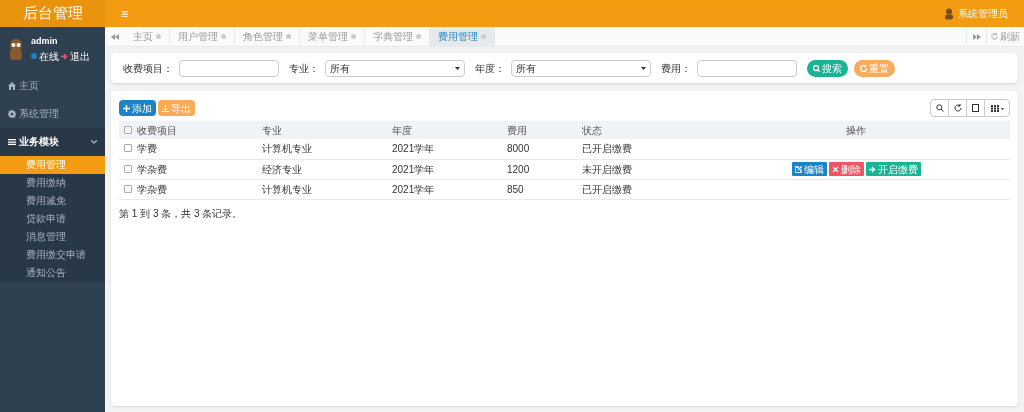  I want to click on reset-button: 重置, so click(874, 68).